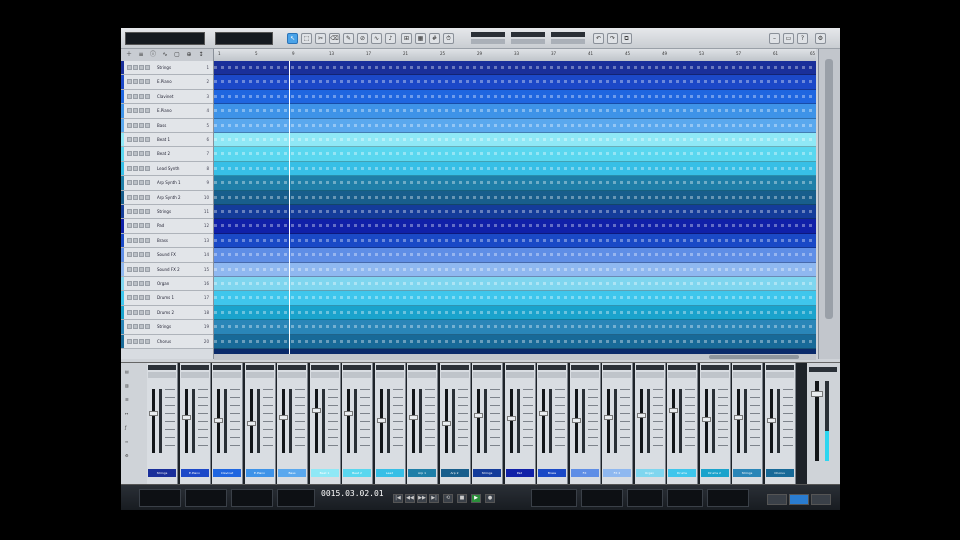  I want to click on song-name-display, so click(165, 38).